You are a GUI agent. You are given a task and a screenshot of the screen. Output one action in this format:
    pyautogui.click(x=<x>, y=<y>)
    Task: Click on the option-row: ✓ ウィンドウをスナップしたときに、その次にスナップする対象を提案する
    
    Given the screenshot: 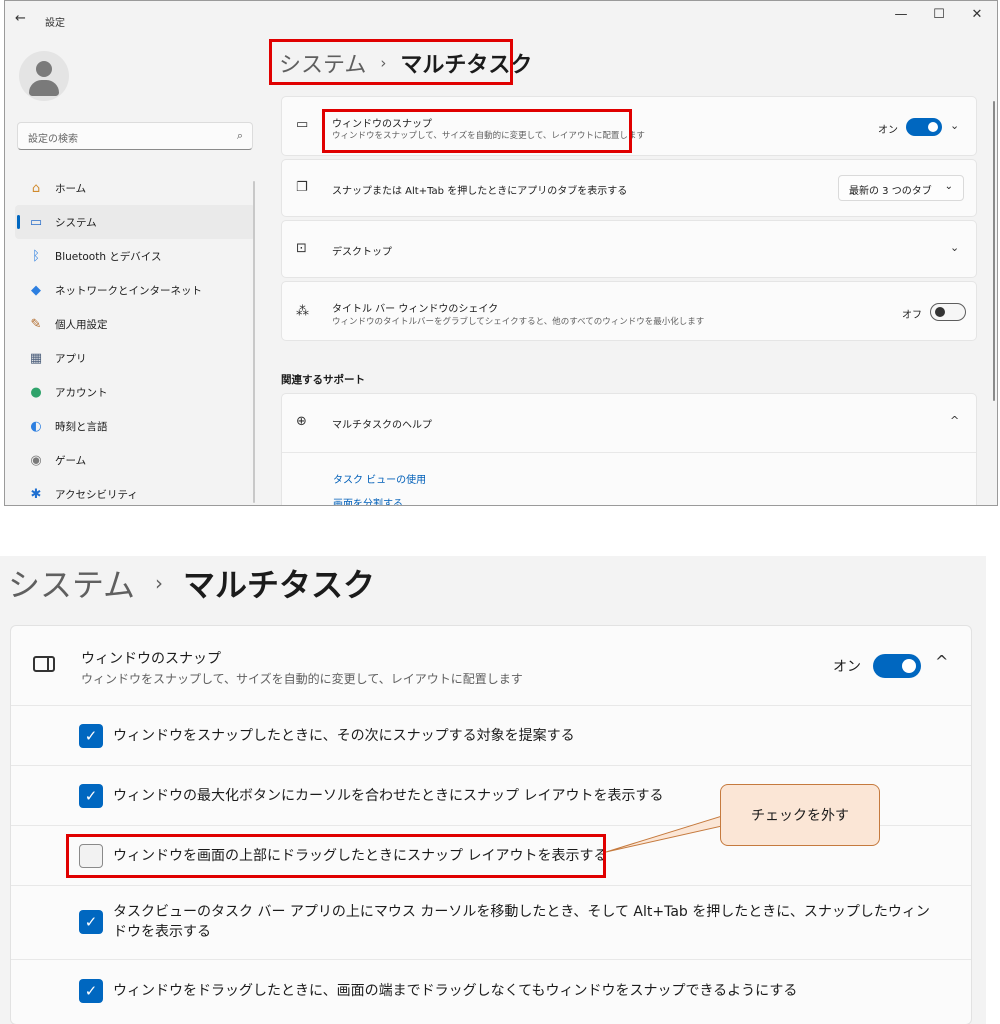 What is the action you would take?
    pyautogui.click(x=491, y=736)
    